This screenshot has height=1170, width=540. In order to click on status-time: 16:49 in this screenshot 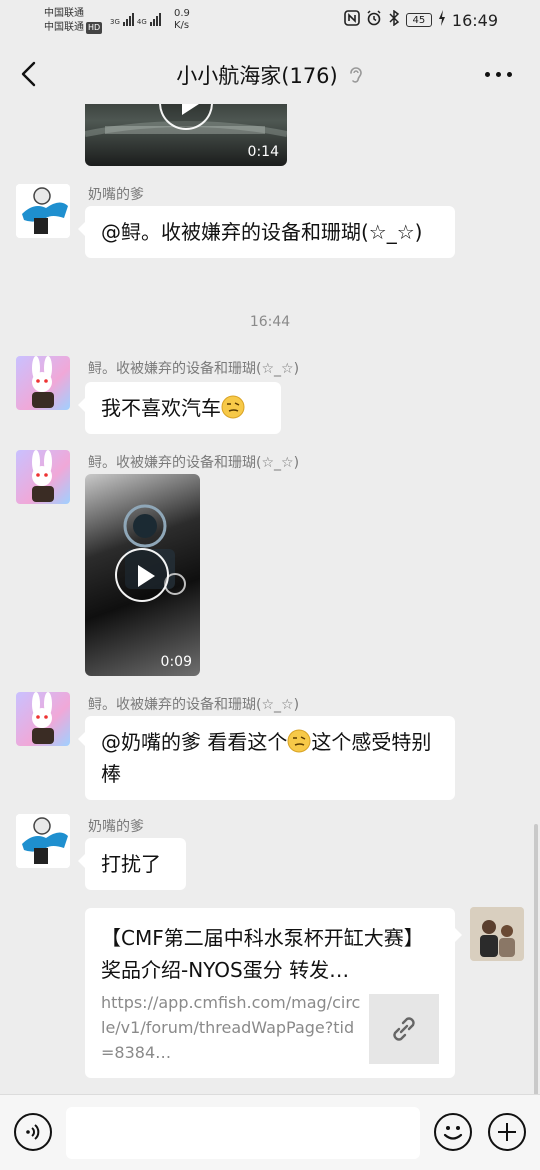, I will do `click(474, 20)`.